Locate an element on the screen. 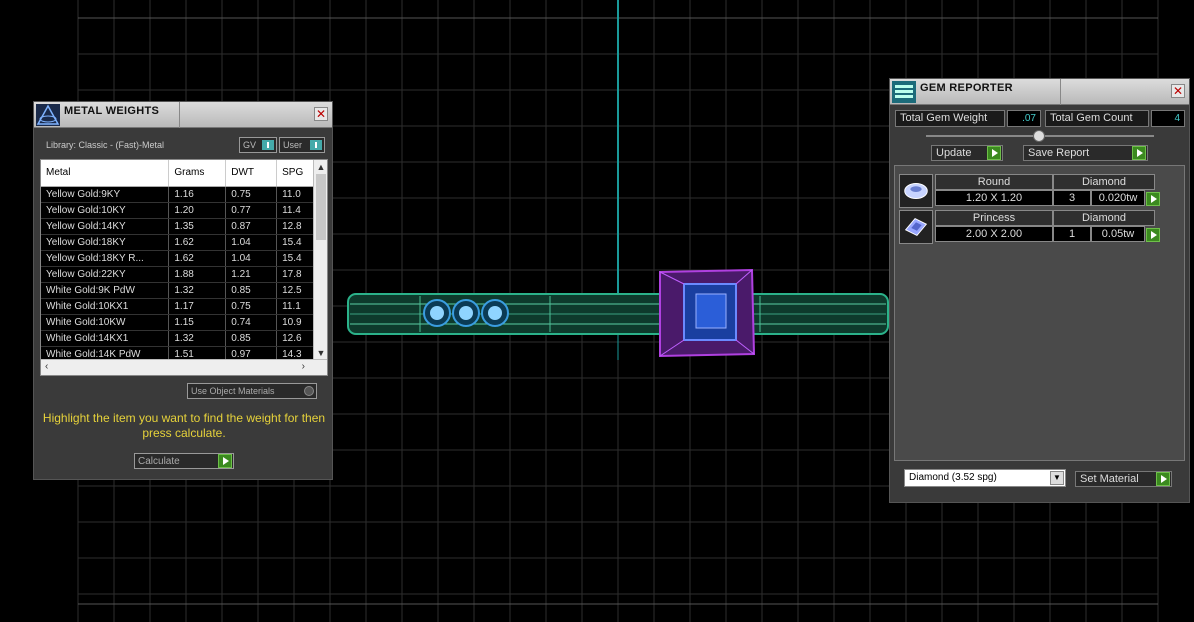 This screenshot has height=622, width=1194. save-report-label: Save Report is located at coordinates (1059, 153).